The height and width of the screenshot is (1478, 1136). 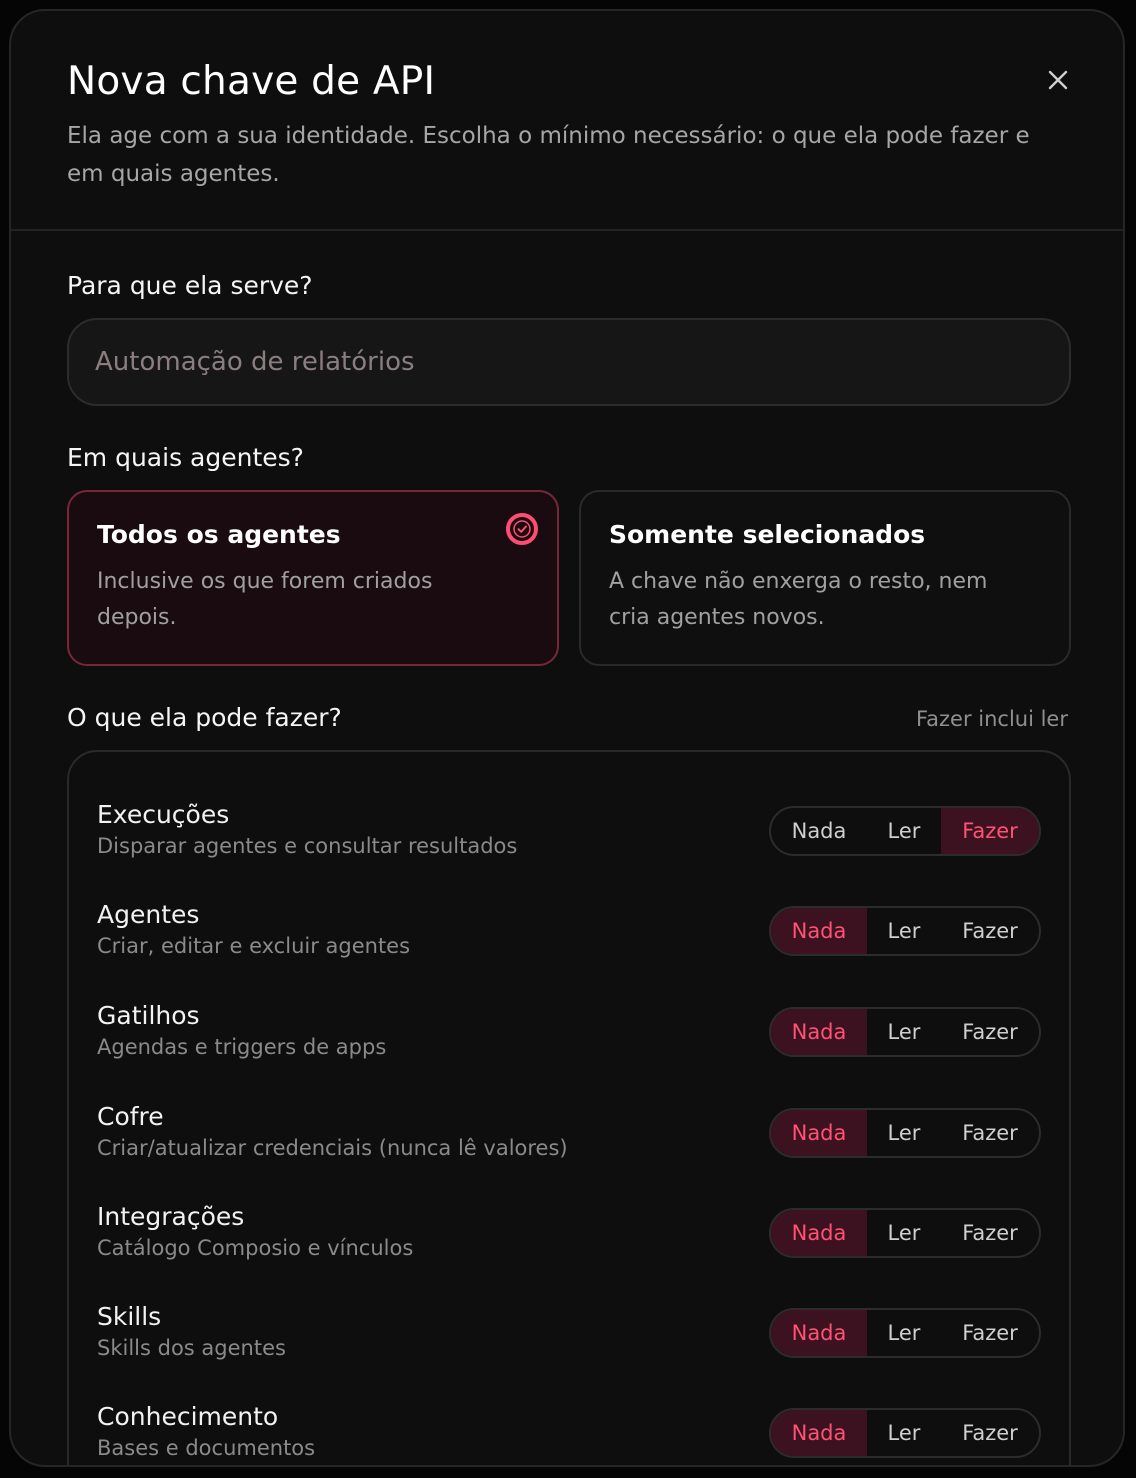 What do you see at coordinates (767, 534) in the screenshot?
I see `scope-option-title: Somente selecionados` at bounding box center [767, 534].